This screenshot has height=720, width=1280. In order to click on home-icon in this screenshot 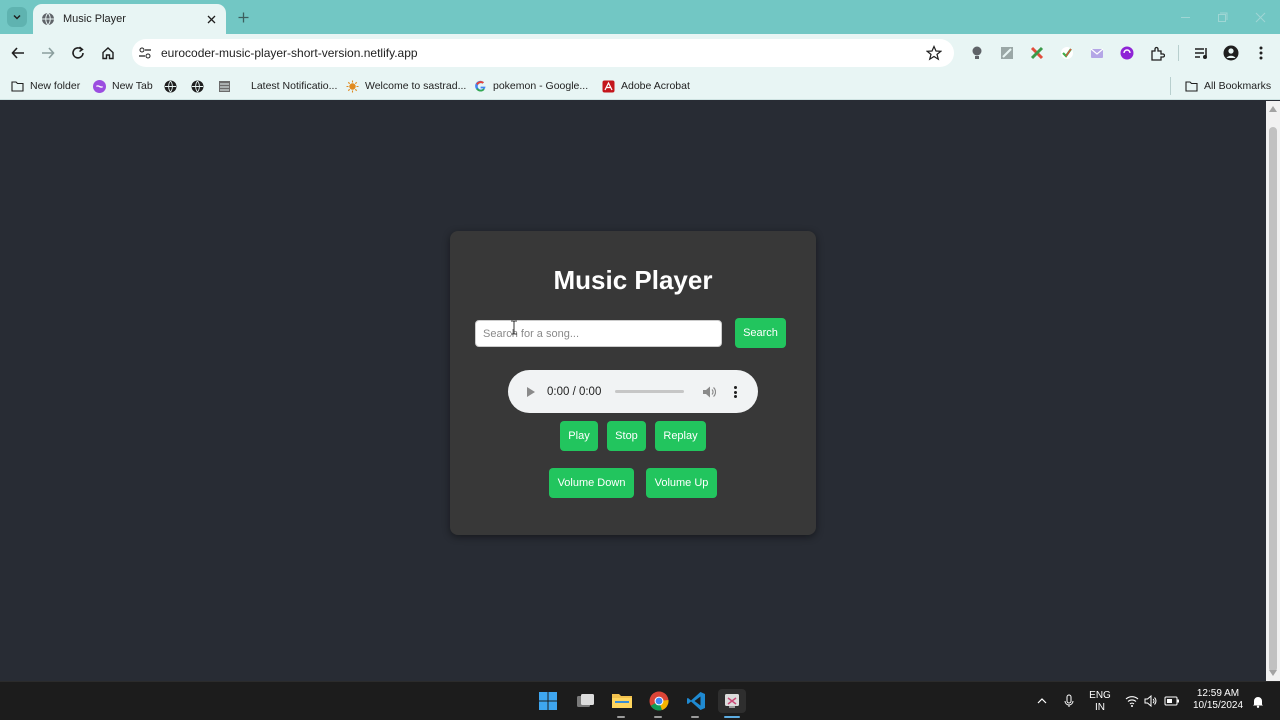, I will do `click(108, 53)`.